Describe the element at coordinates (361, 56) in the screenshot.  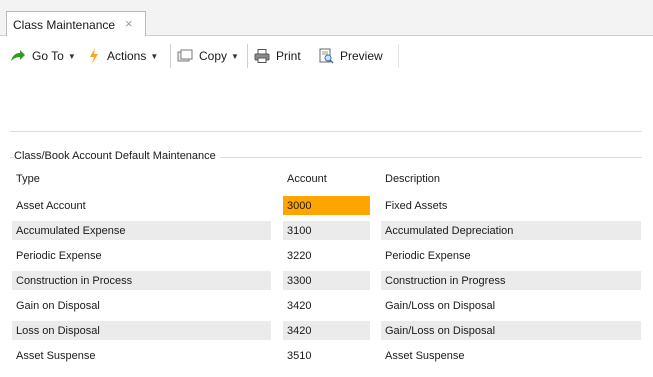
I see `preview-label: Preview` at that location.